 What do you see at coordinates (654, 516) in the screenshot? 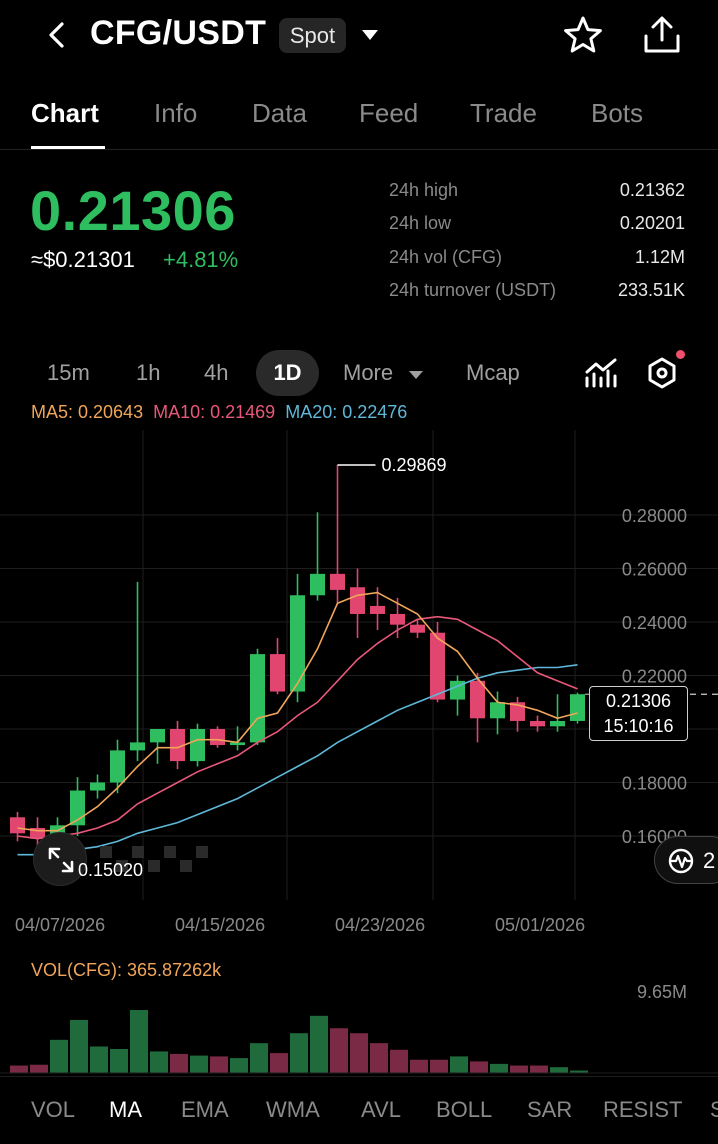
I see `y-tick-label: 0.28000` at bounding box center [654, 516].